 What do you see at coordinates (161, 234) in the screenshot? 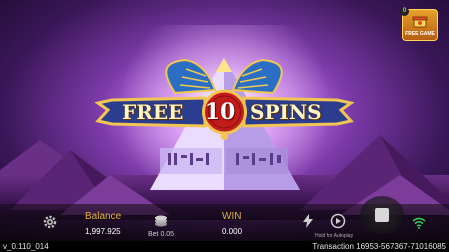
I see `bet-label: Bet 0.05` at bounding box center [161, 234].